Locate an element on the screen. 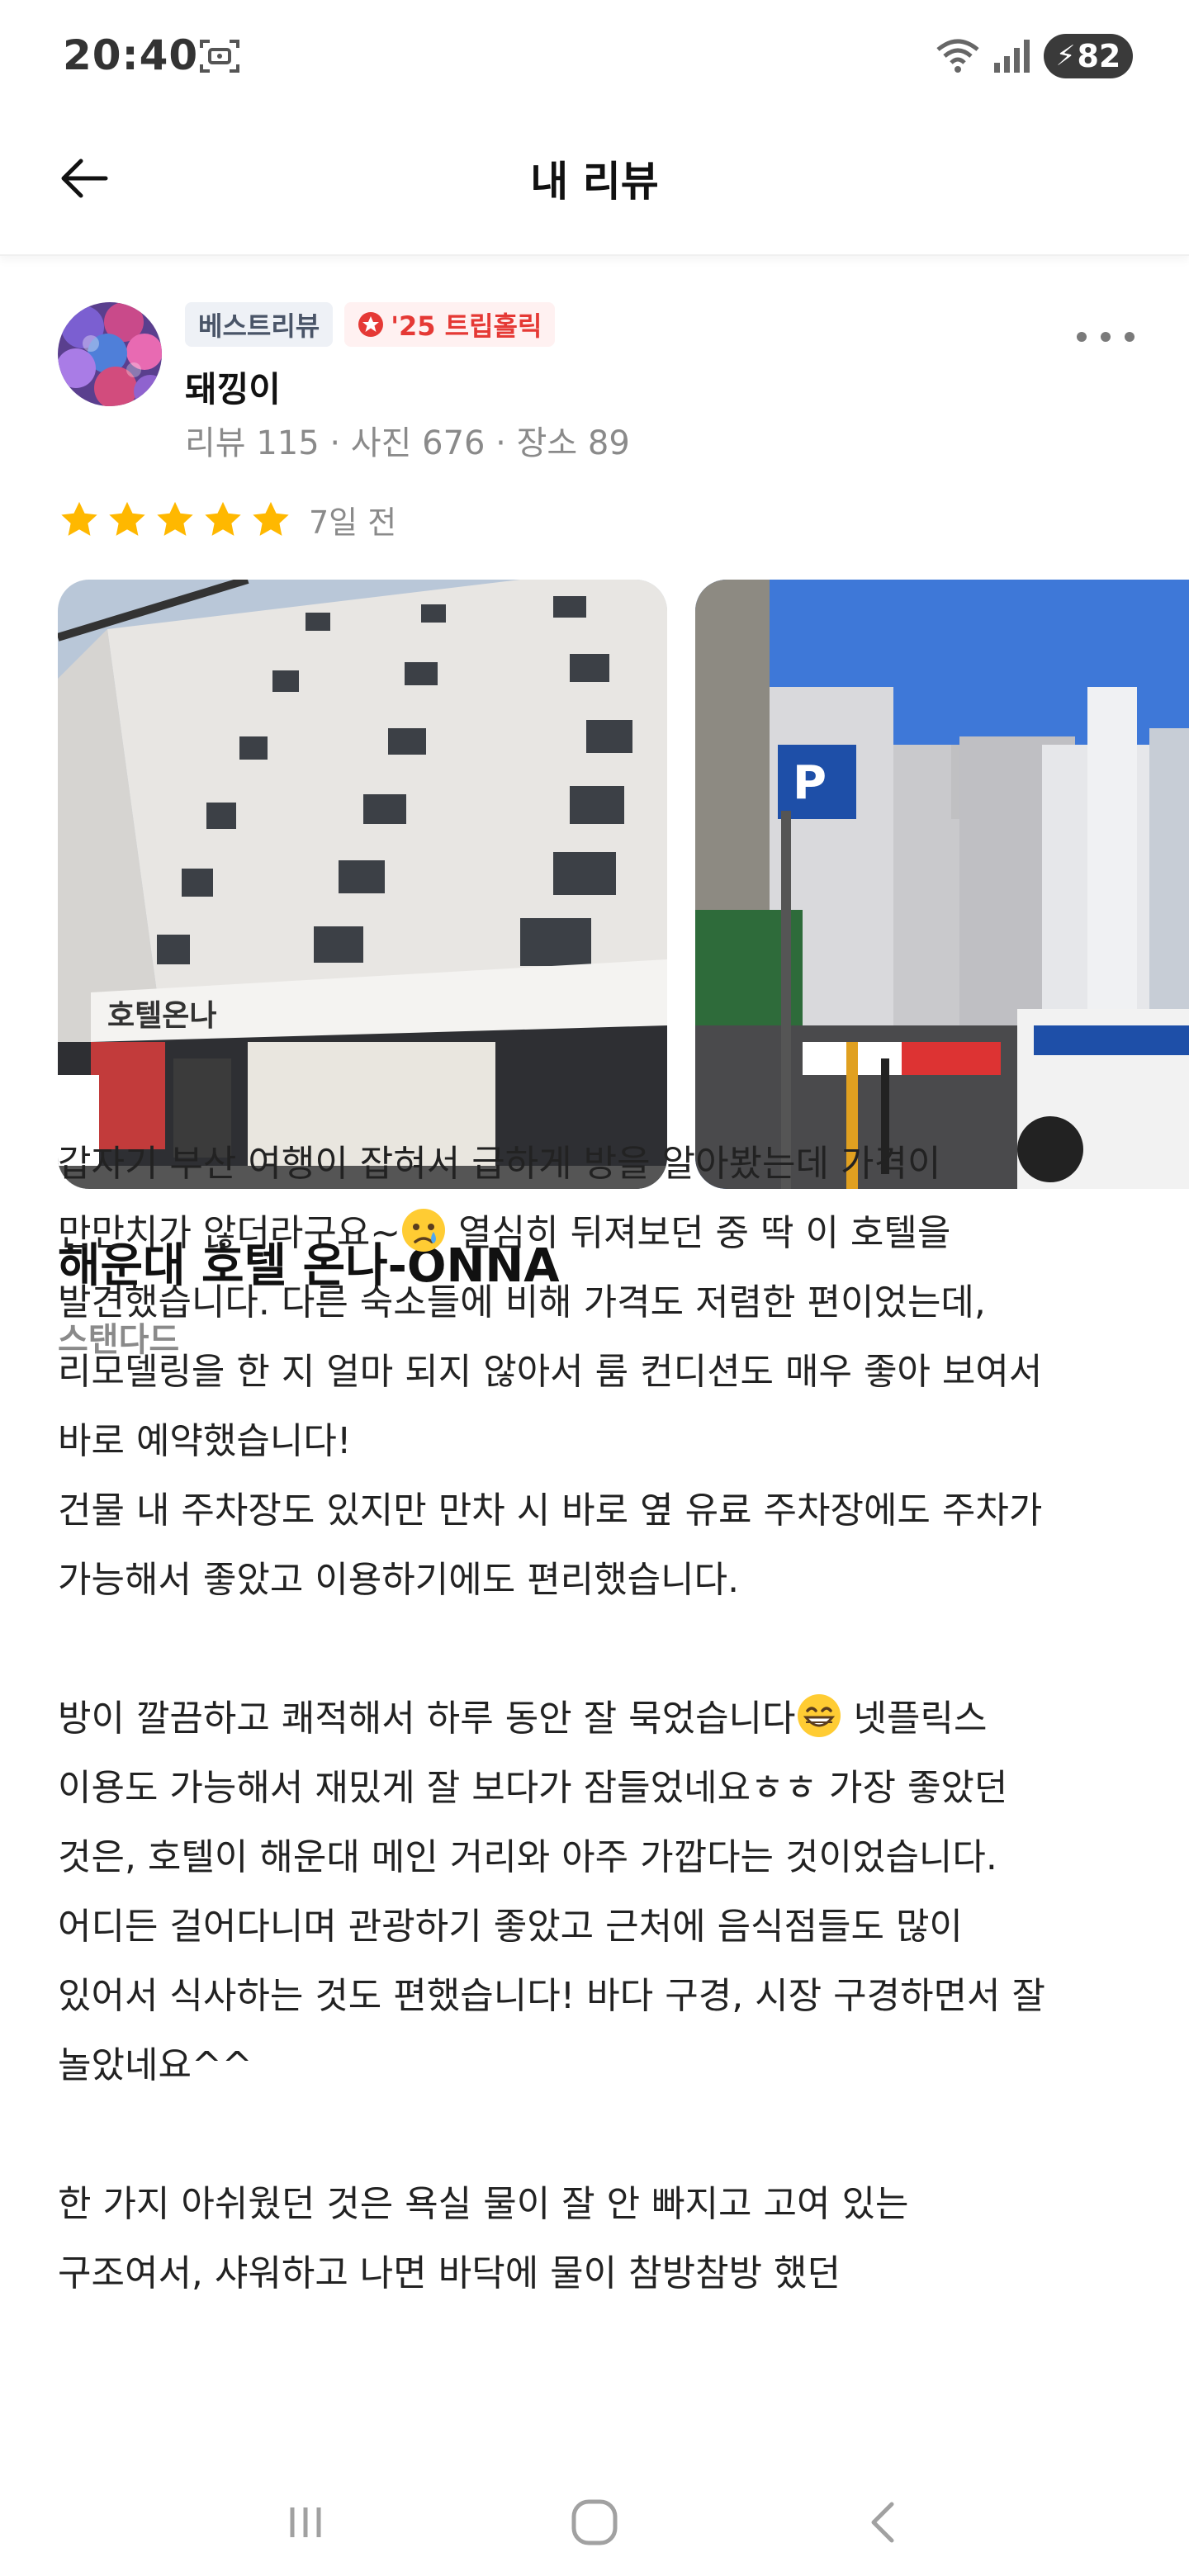  app-header: 내 리뷰 is located at coordinates (594, 181).